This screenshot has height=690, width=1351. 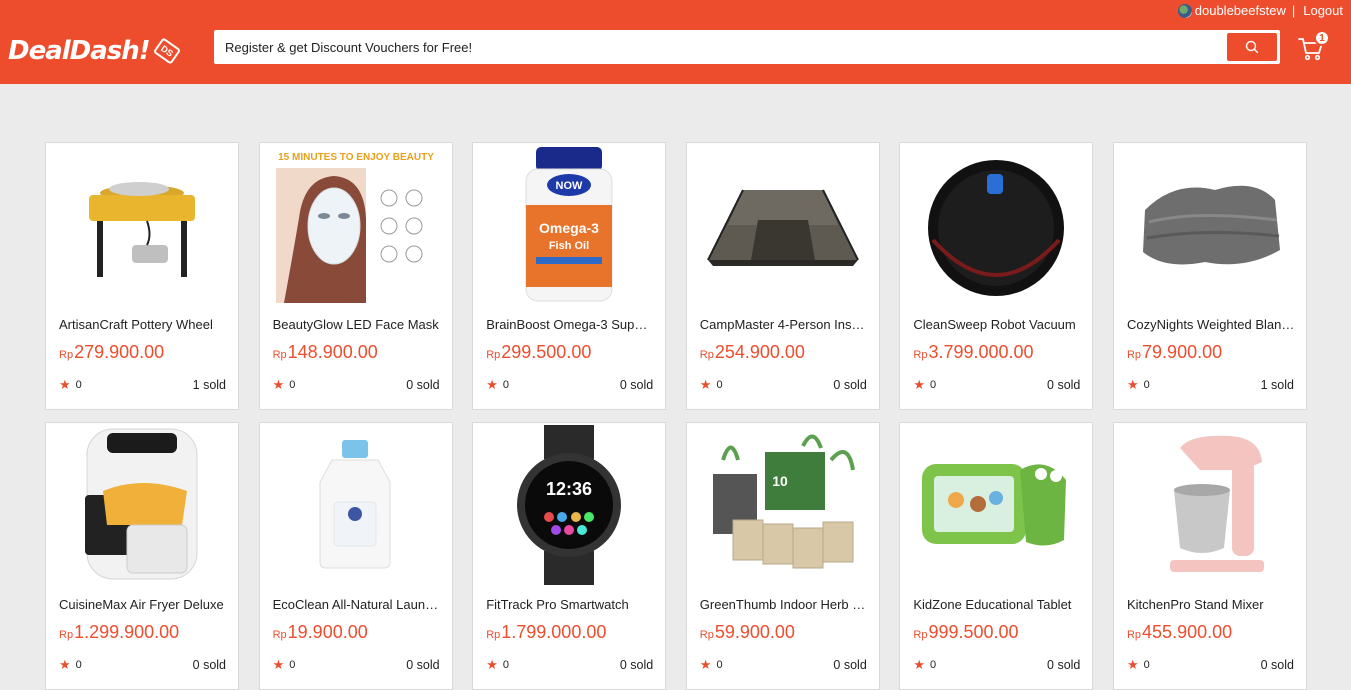 I want to click on search-button, so click(x=1252, y=47).